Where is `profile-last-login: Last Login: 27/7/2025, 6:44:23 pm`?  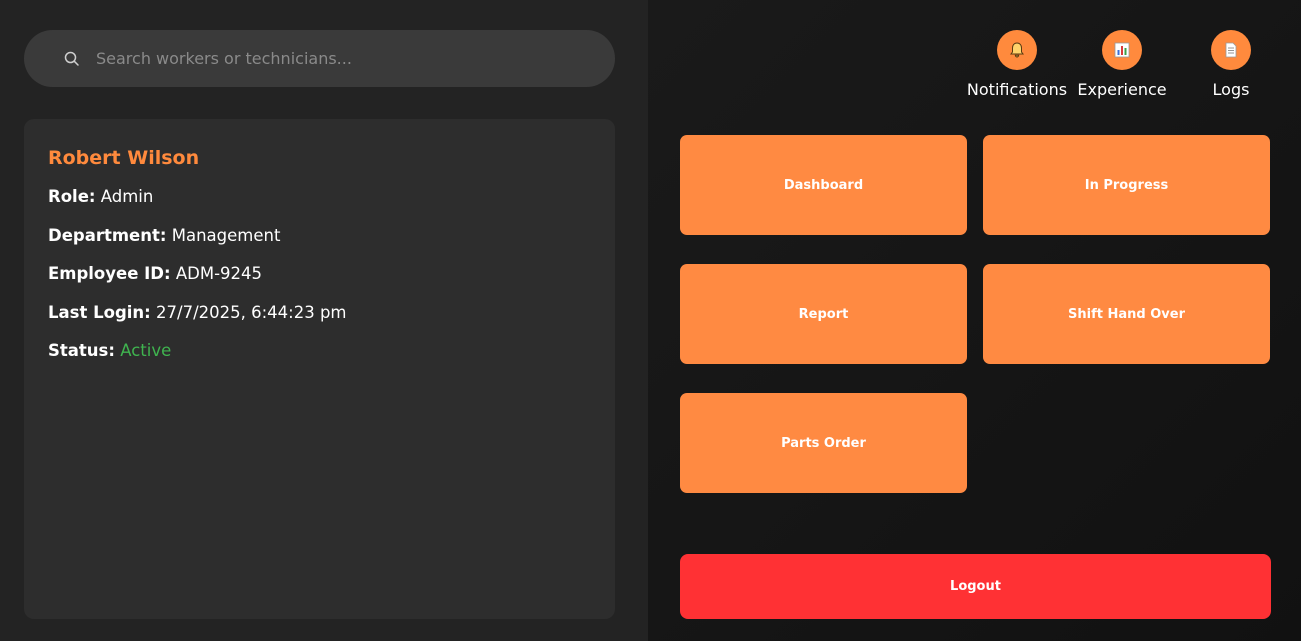
profile-last-login: Last Login: 27/7/2025, 6:44:23 pm is located at coordinates (319, 313).